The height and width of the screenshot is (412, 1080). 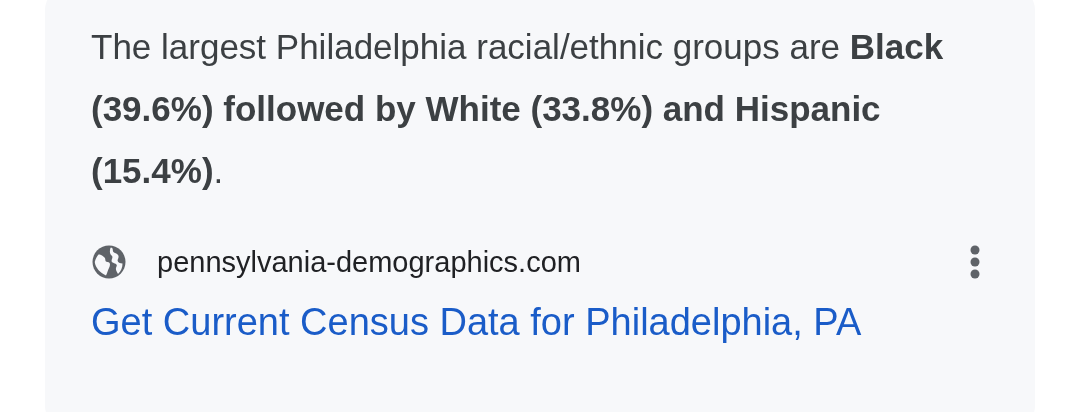 I want to click on result-title-link: Get Current Census Data for Philadelphia, PA, so click(x=531, y=322).